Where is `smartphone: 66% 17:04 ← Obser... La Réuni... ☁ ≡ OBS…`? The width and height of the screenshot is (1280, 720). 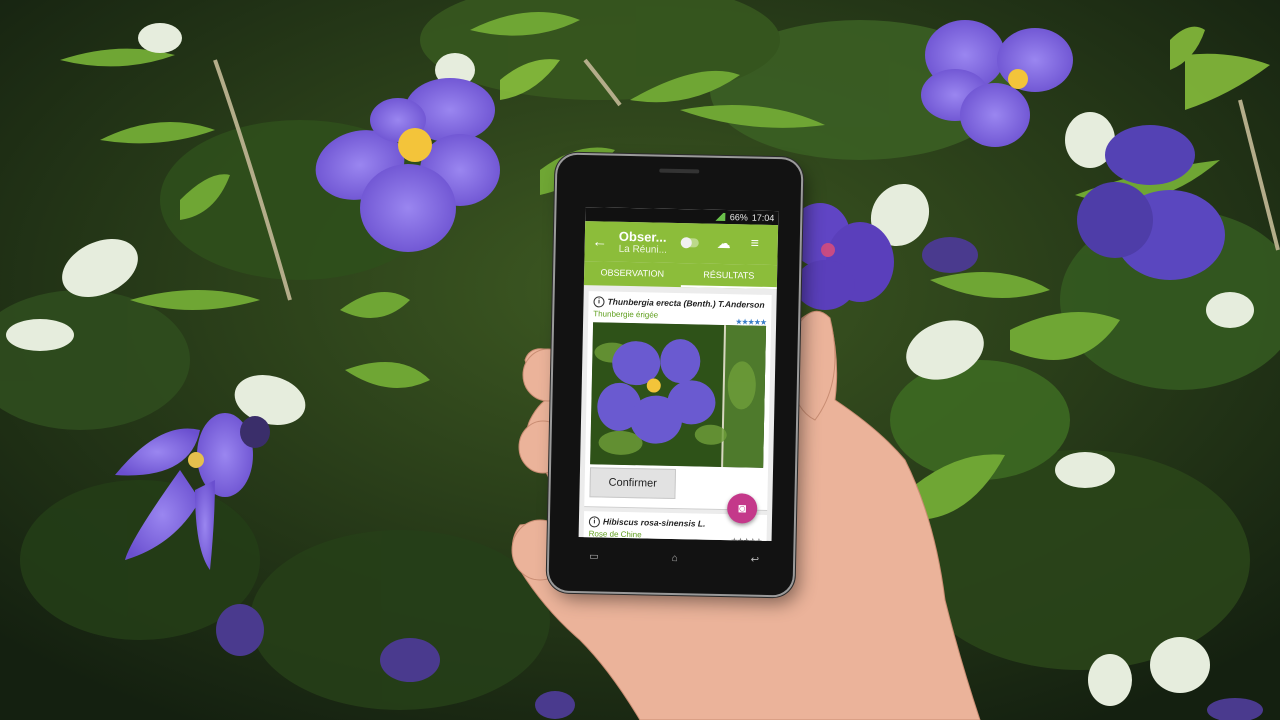 smartphone: 66% 17:04 ← Obser... La Réuni... ☁ ≡ OBS… is located at coordinates (675, 375).